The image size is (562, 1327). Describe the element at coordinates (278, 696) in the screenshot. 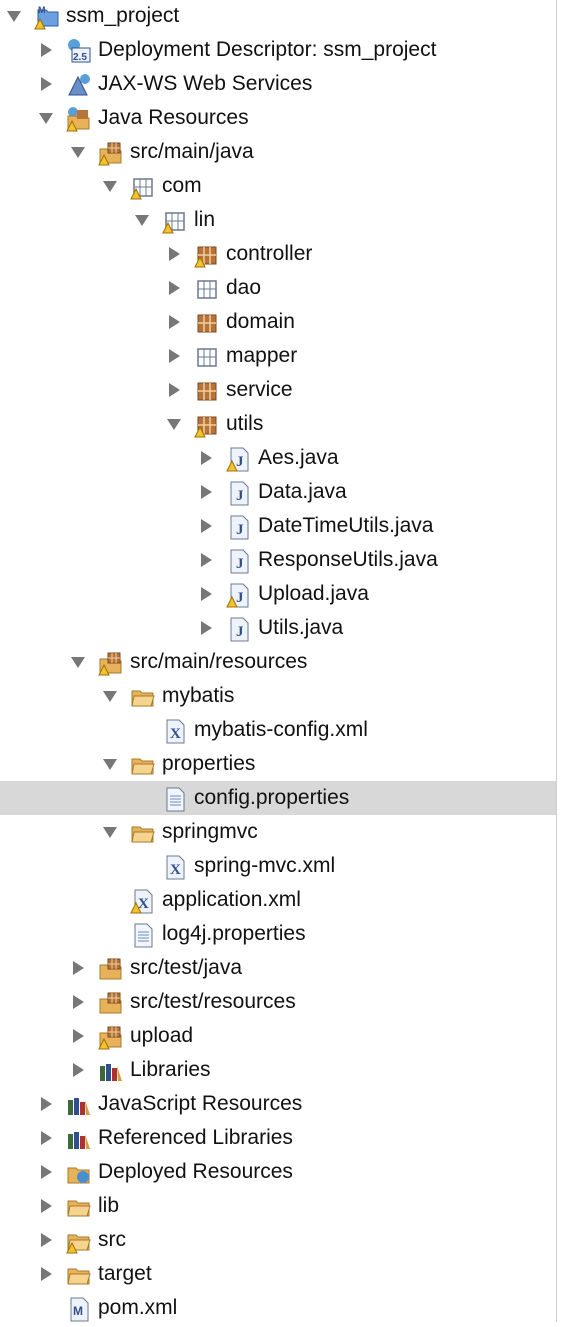

I see `tree-item: mybatis` at that location.